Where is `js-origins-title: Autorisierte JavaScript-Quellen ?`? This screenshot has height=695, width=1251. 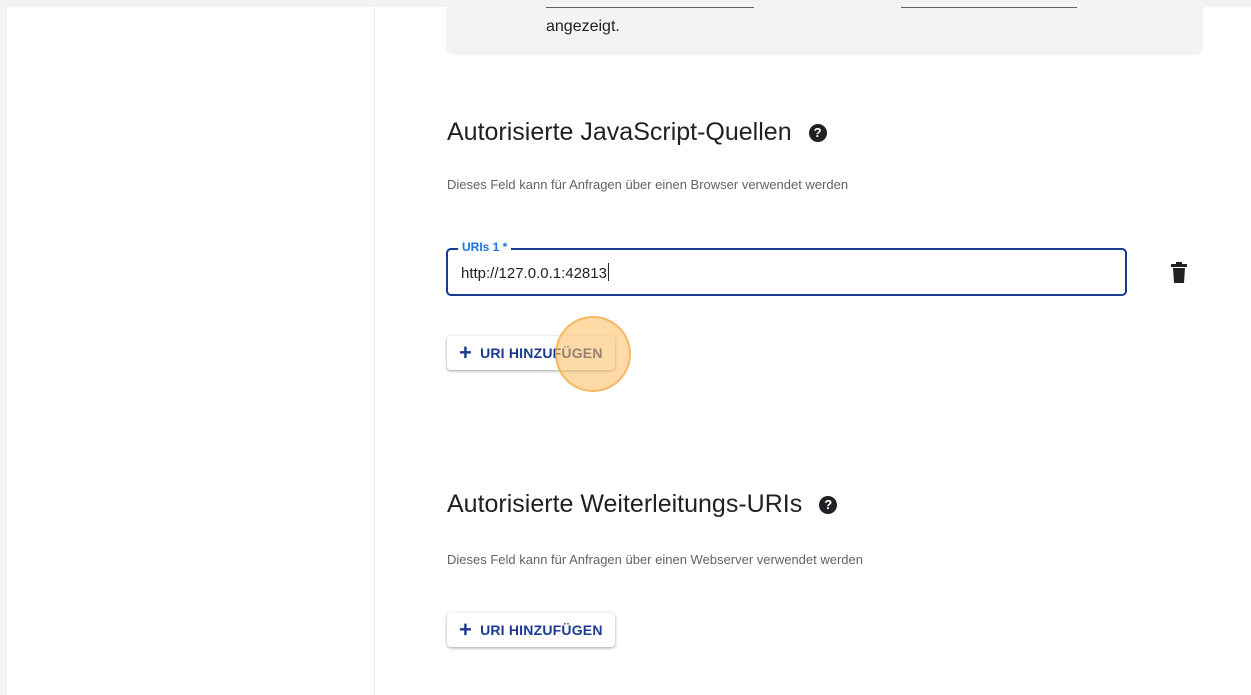
js-origins-title: Autorisierte JavaScript-Quellen ? is located at coordinates (637, 132).